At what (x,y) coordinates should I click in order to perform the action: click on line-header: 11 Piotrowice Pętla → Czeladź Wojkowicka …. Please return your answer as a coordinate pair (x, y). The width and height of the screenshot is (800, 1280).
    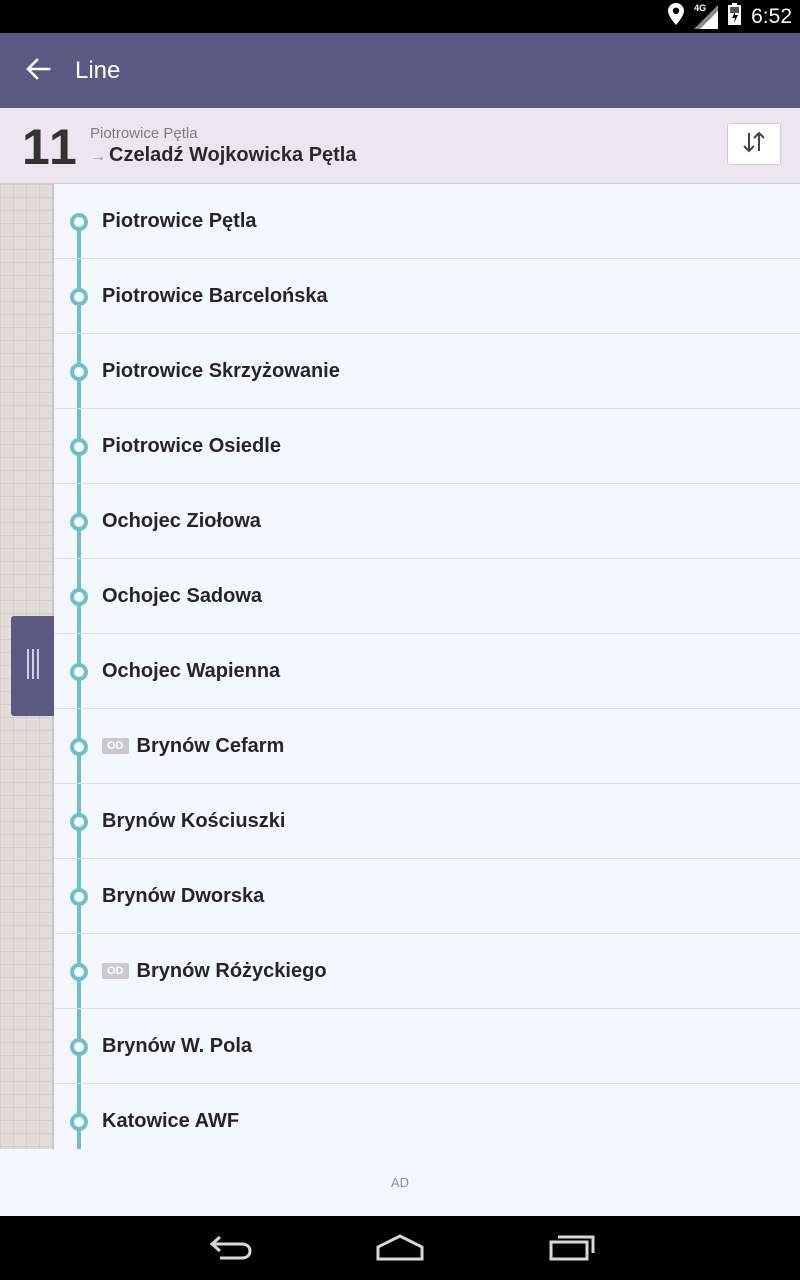
    Looking at the image, I should click on (400, 146).